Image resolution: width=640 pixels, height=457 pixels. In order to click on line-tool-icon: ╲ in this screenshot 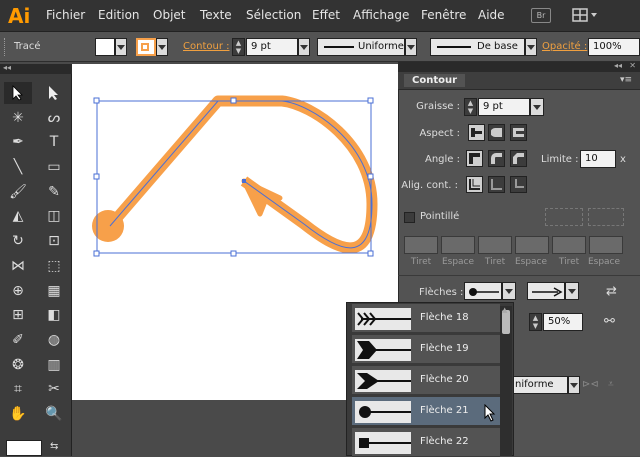, I will do `click(18, 167)`.